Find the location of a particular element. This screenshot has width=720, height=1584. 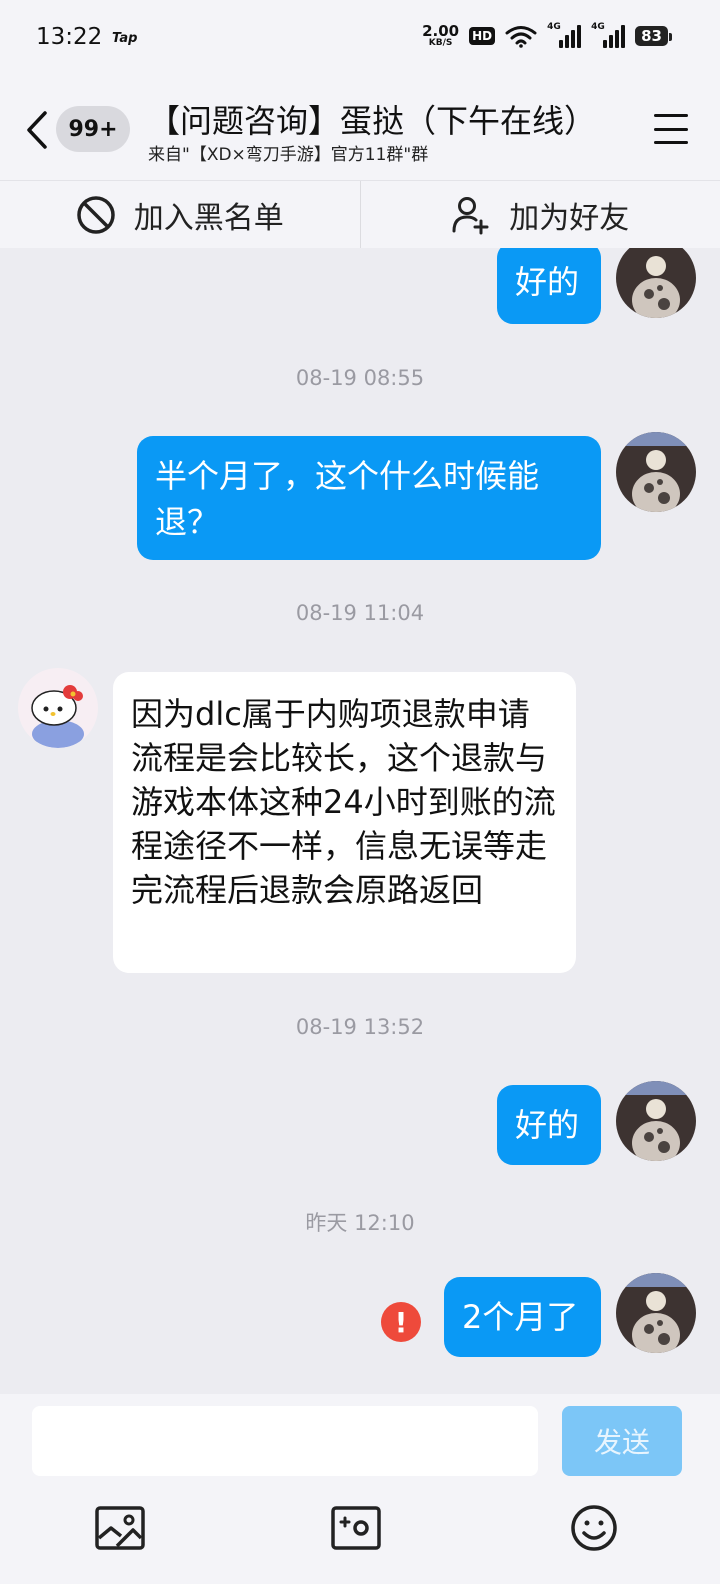

status-time: 13:22 is located at coordinates (69, 37).